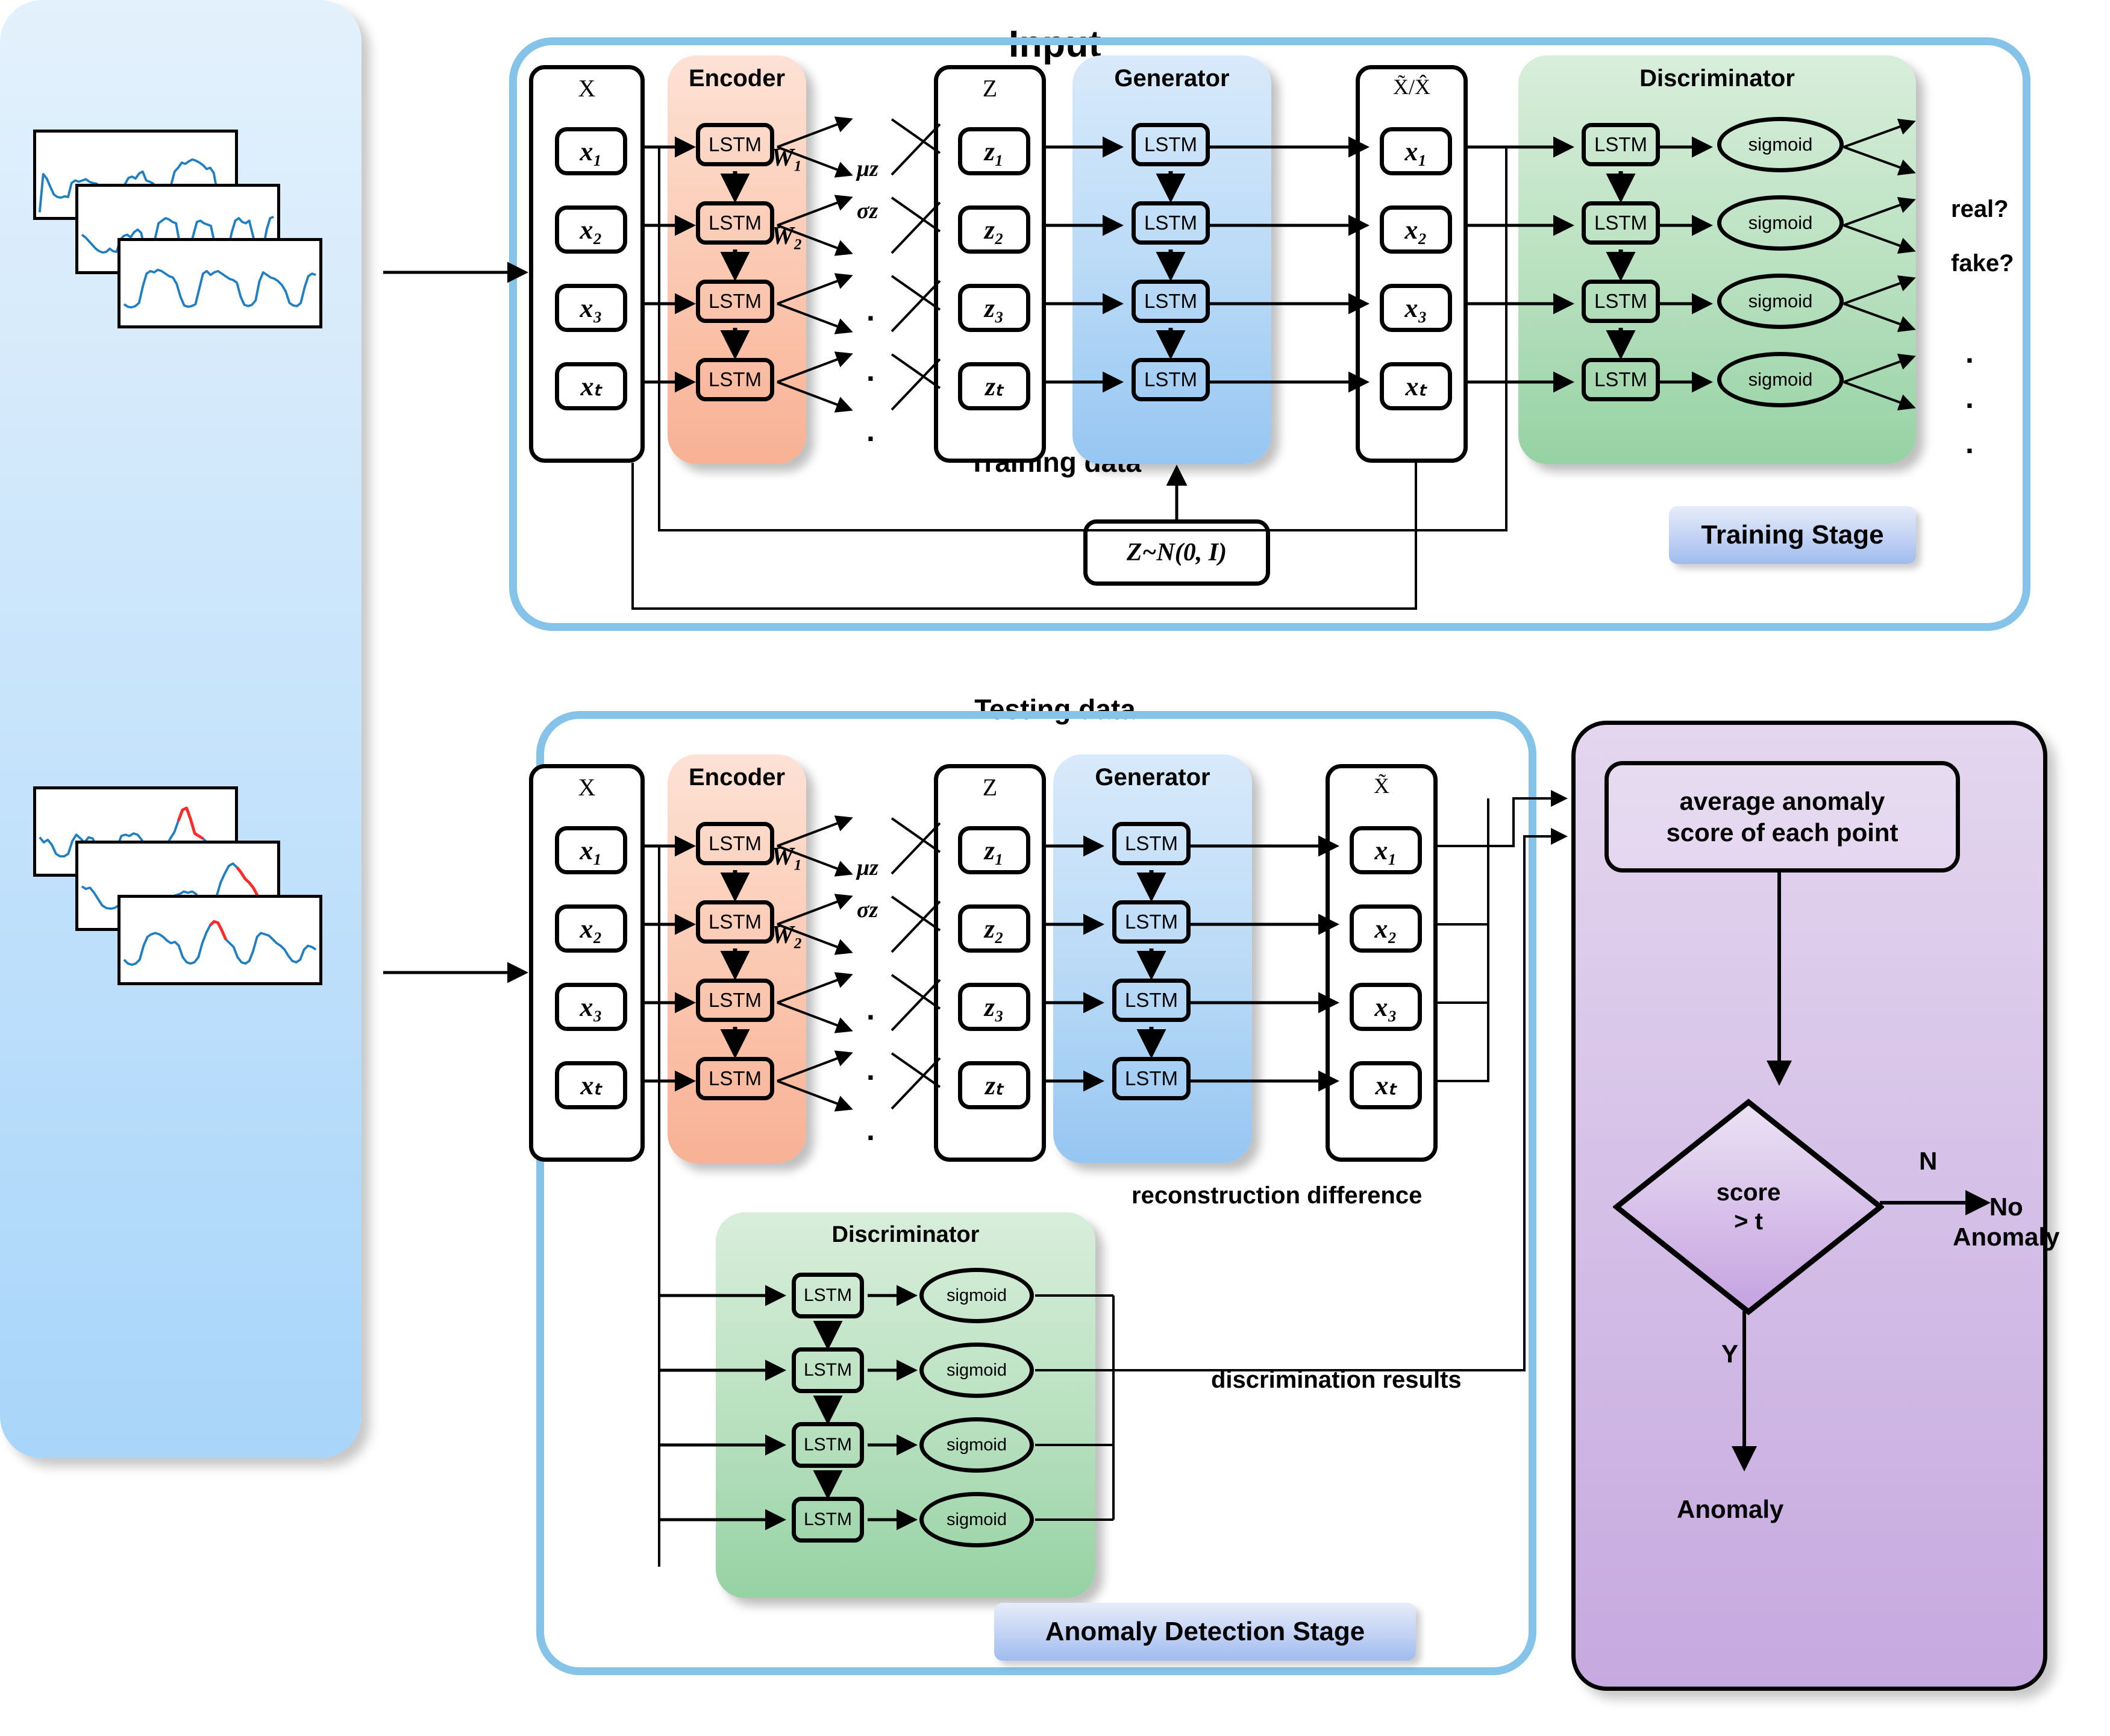  What do you see at coordinates (737, 259) in the screenshot?
I see `training-encoder: Encoder LSTM LSTM LSTM LSTM` at bounding box center [737, 259].